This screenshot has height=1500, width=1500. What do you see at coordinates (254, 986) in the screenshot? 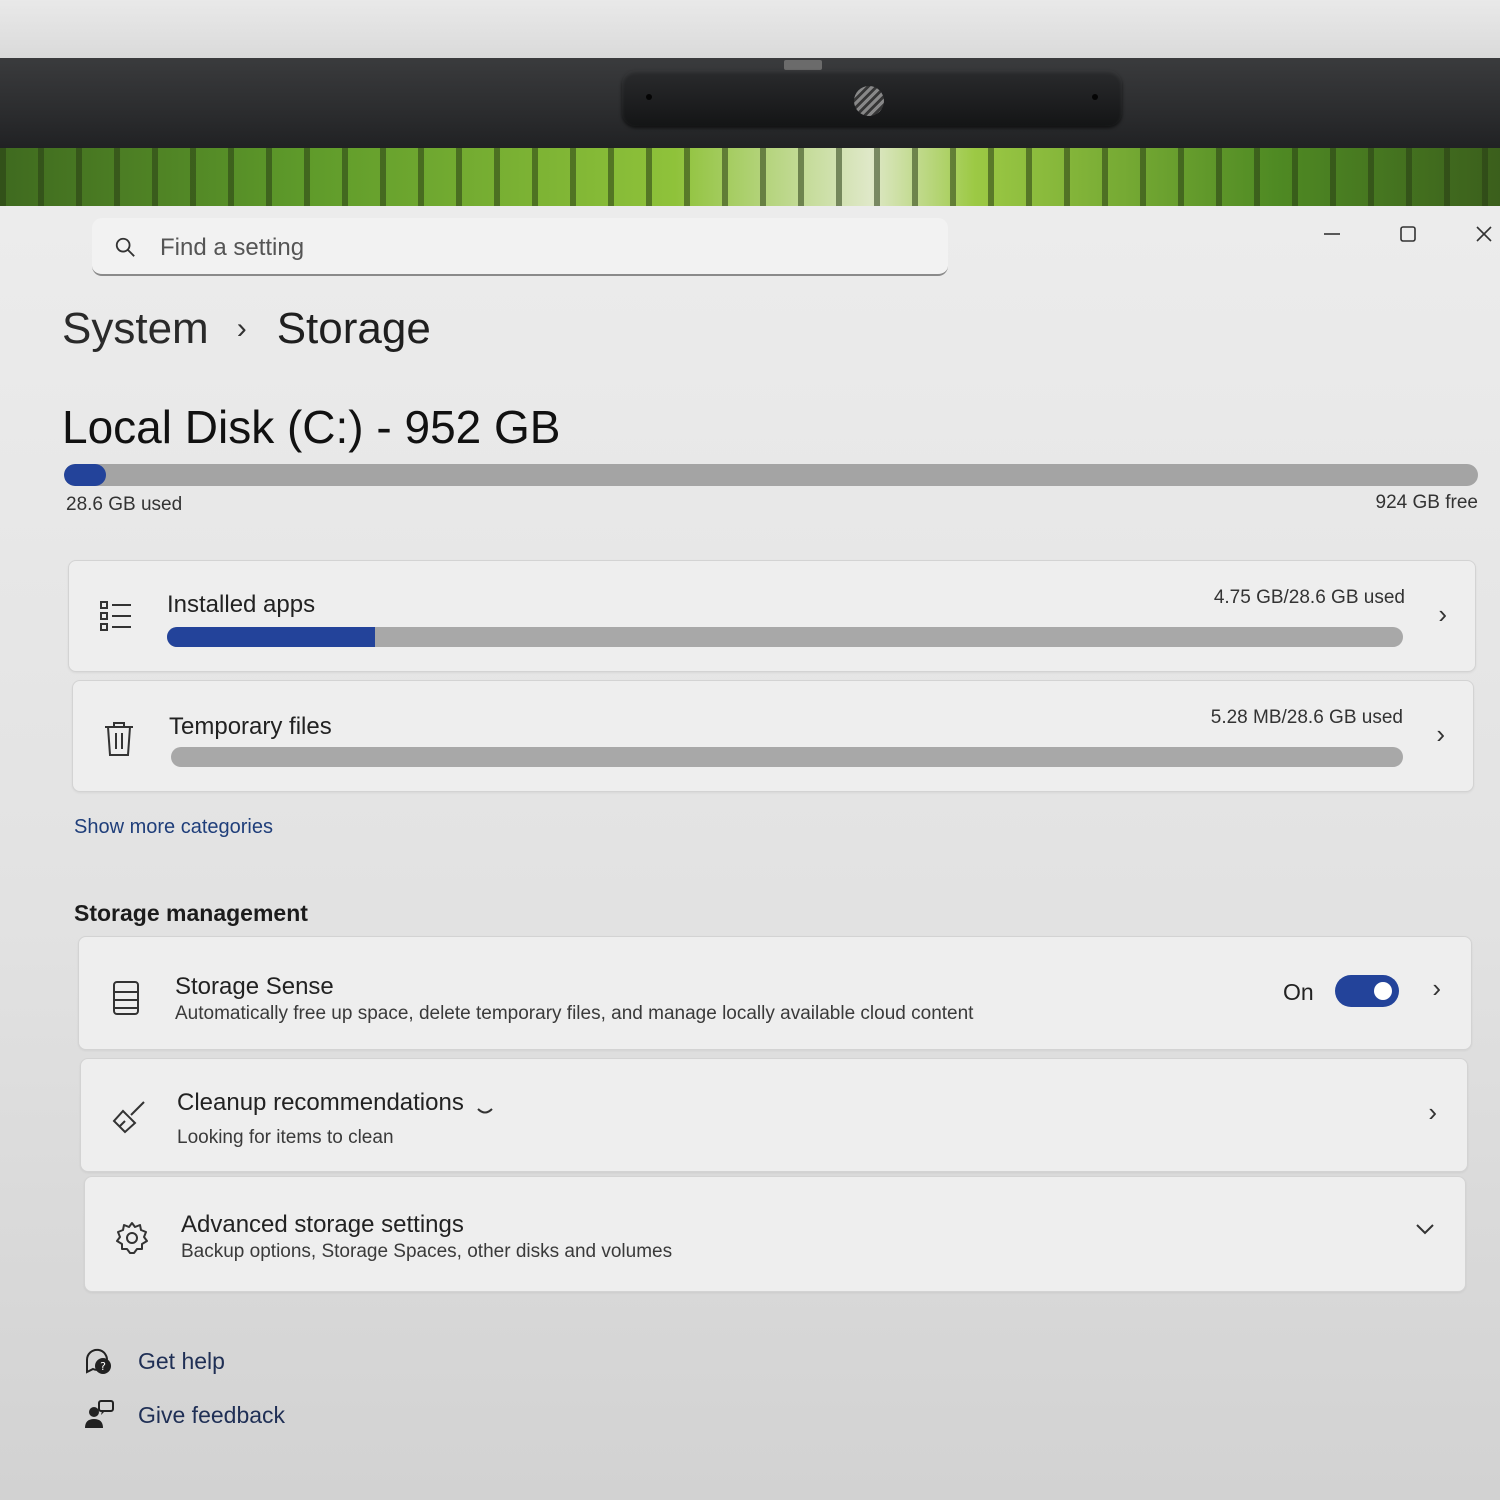
I see `storage-sense-label: Storage Sense` at bounding box center [254, 986].